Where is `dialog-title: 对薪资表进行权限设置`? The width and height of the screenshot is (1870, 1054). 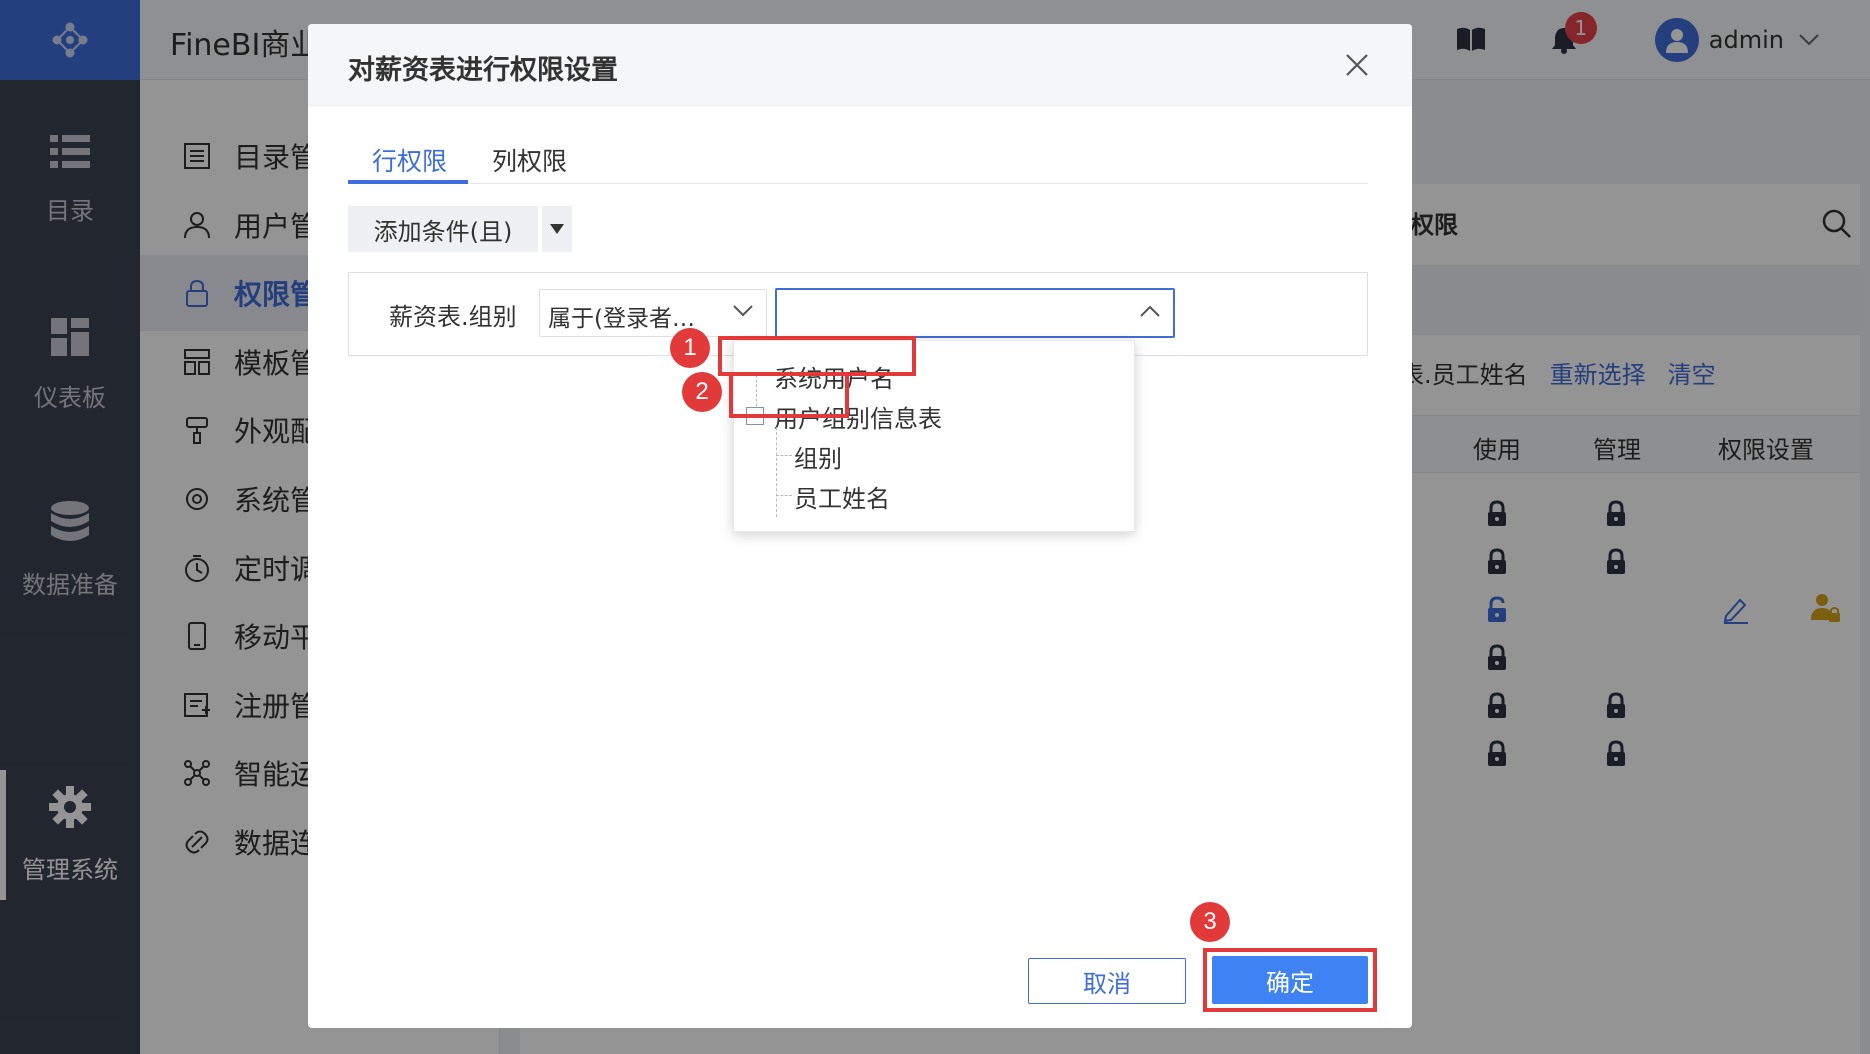
dialog-title: 对薪资表进行权限设置 is located at coordinates (483, 70).